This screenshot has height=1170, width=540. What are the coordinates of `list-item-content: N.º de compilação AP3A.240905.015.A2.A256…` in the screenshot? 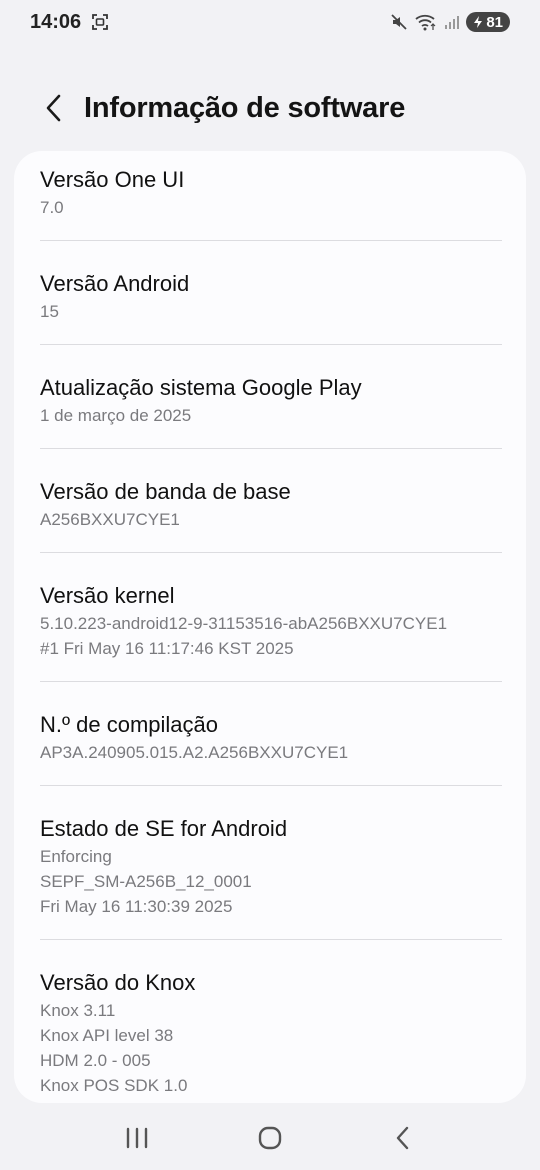 It's located at (271, 734).